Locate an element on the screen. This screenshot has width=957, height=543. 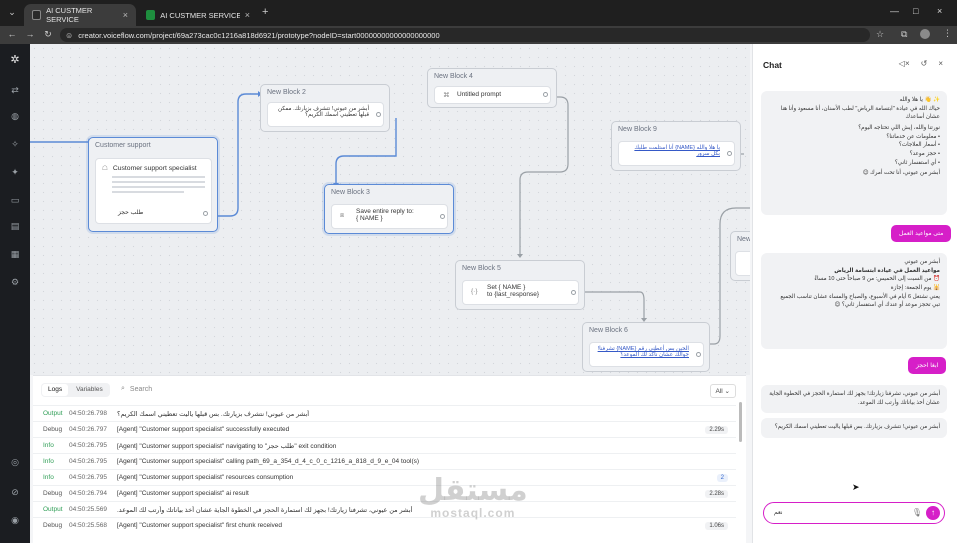
browser-tab-active: AI CUSTMER SERVICE × is located at coordinates (80, 15).